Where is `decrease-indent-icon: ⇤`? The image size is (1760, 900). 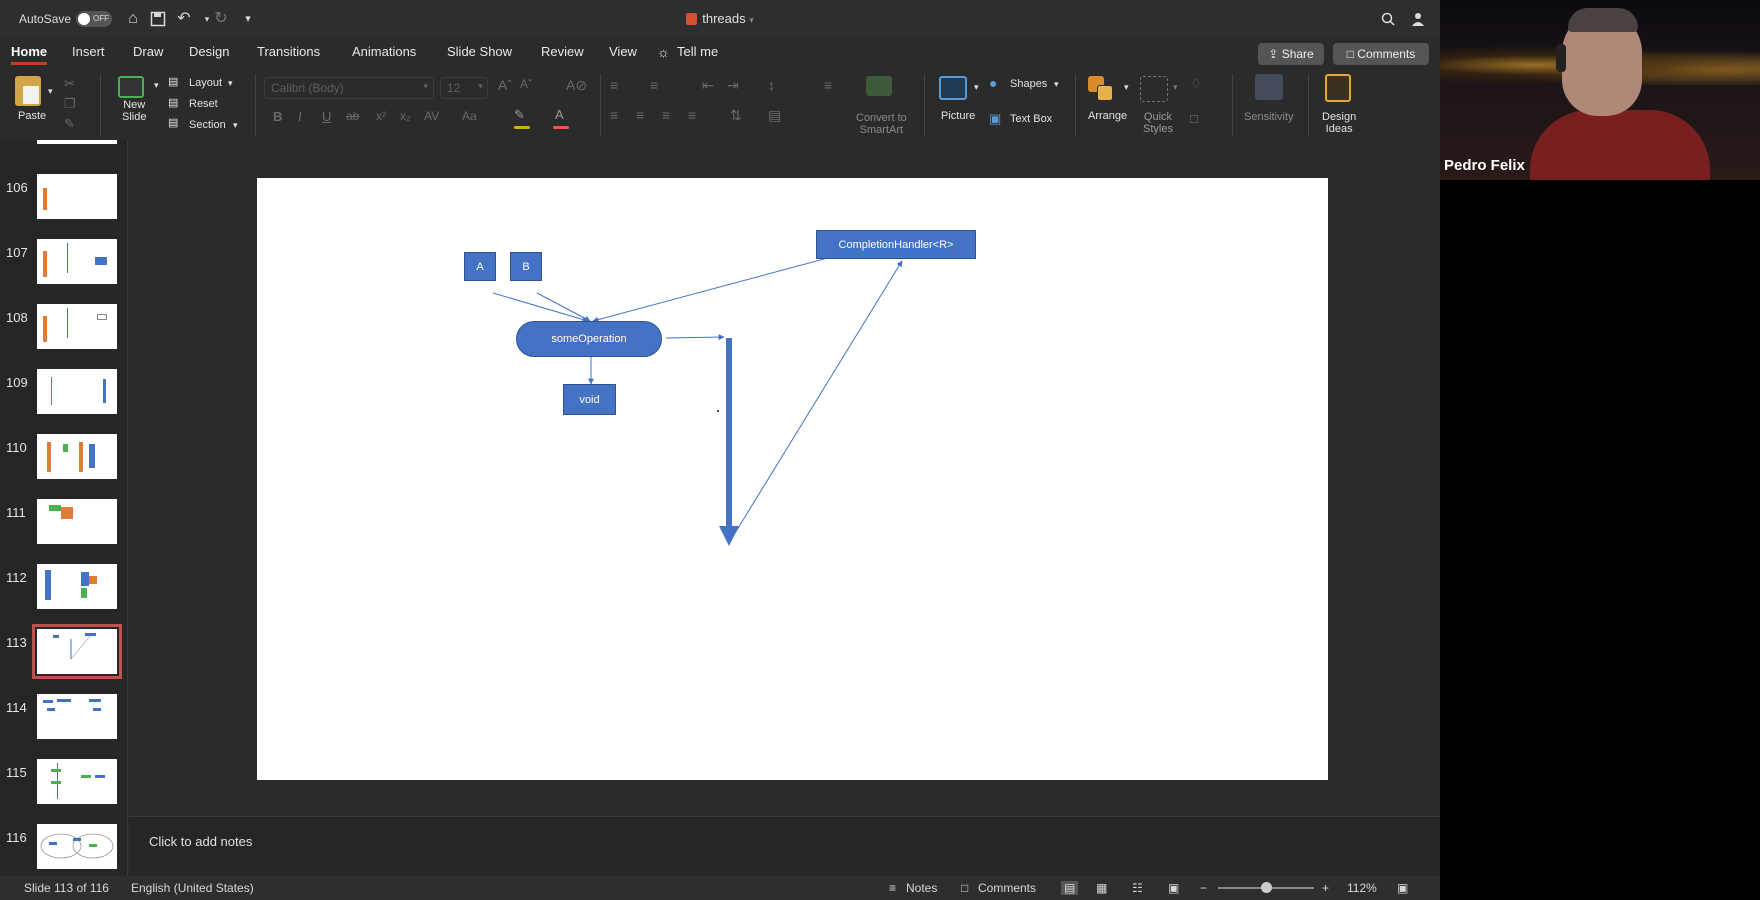 decrease-indent-icon: ⇤ is located at coordinates (708, 85).